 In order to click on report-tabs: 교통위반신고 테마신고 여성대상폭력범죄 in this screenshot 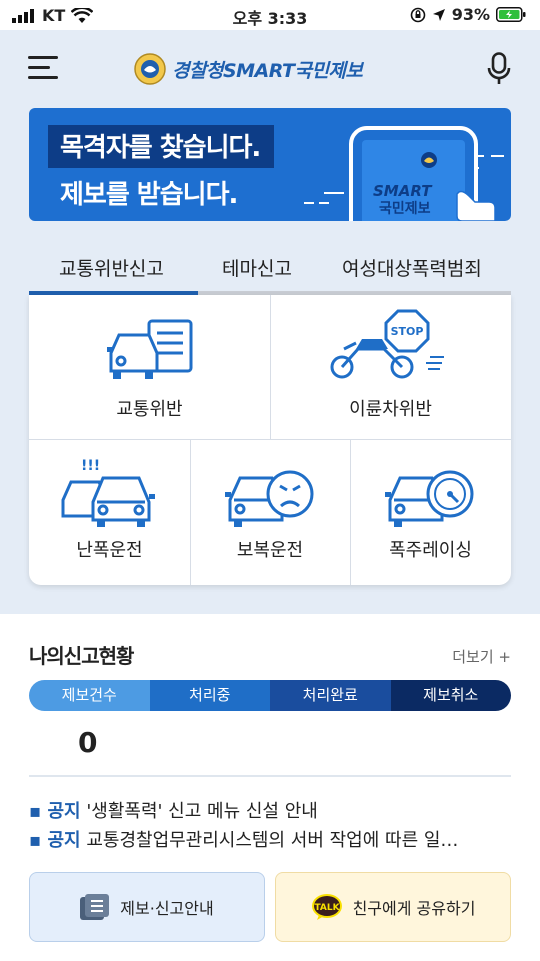, I will do `click(270, 267)`.